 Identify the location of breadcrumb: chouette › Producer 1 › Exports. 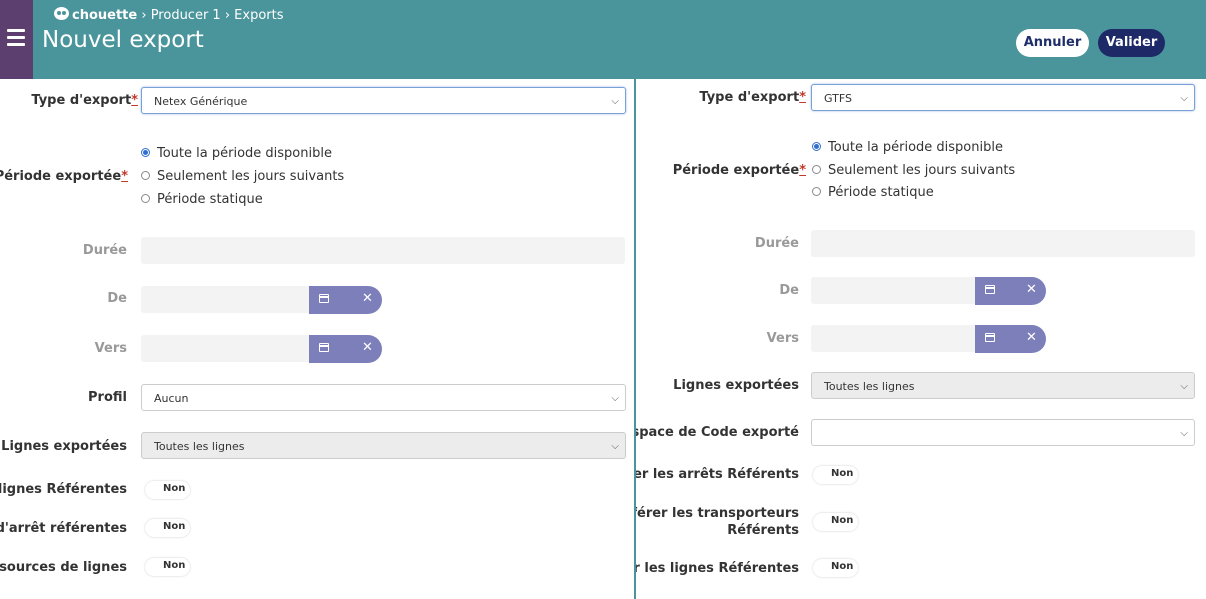
(169, 15).